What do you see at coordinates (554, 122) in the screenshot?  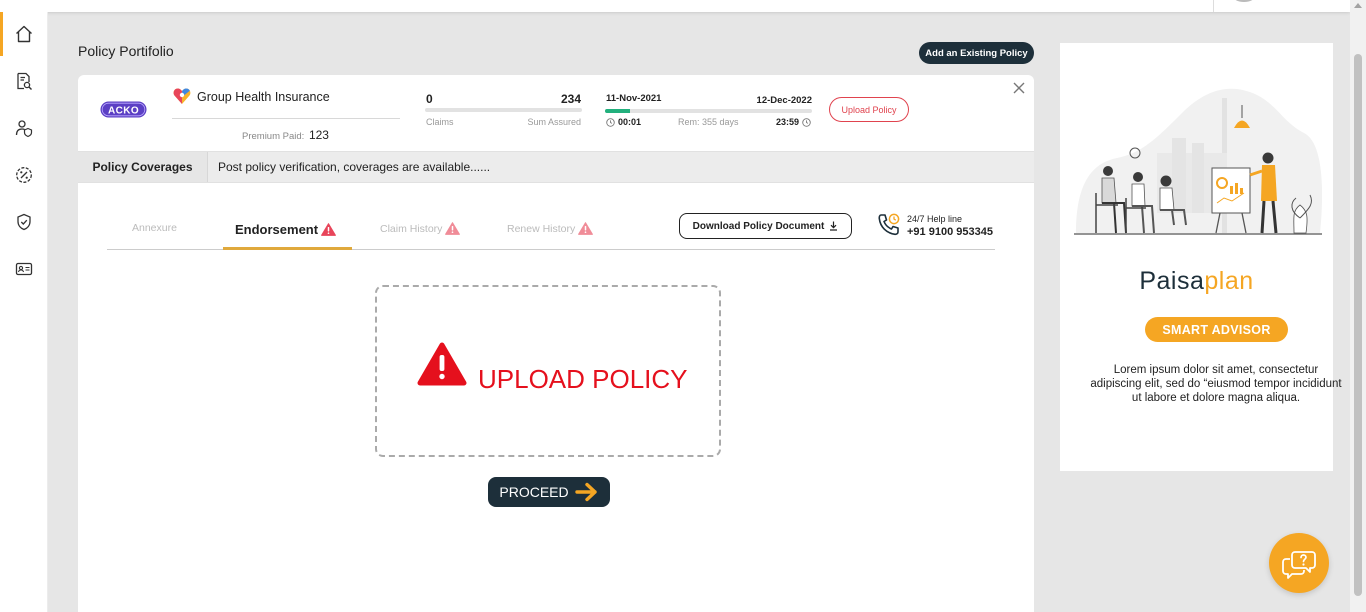 I see `sum-assured-label: Sum Assured` at bounding box center [554, 122].